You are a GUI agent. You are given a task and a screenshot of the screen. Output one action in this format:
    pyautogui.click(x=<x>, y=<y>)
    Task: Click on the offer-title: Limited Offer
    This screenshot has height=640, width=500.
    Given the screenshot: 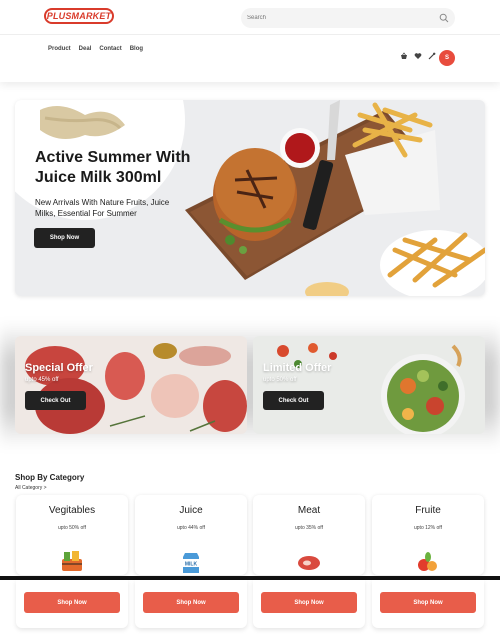 What is the action you would take?
    pyautogui.click(x=297, y=368)
    